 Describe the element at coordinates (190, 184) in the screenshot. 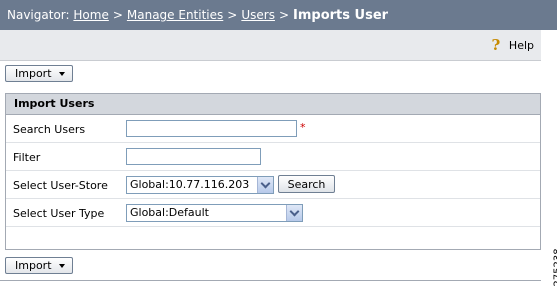

I see `user-store-value: Global:10.77.116.203` at that location.